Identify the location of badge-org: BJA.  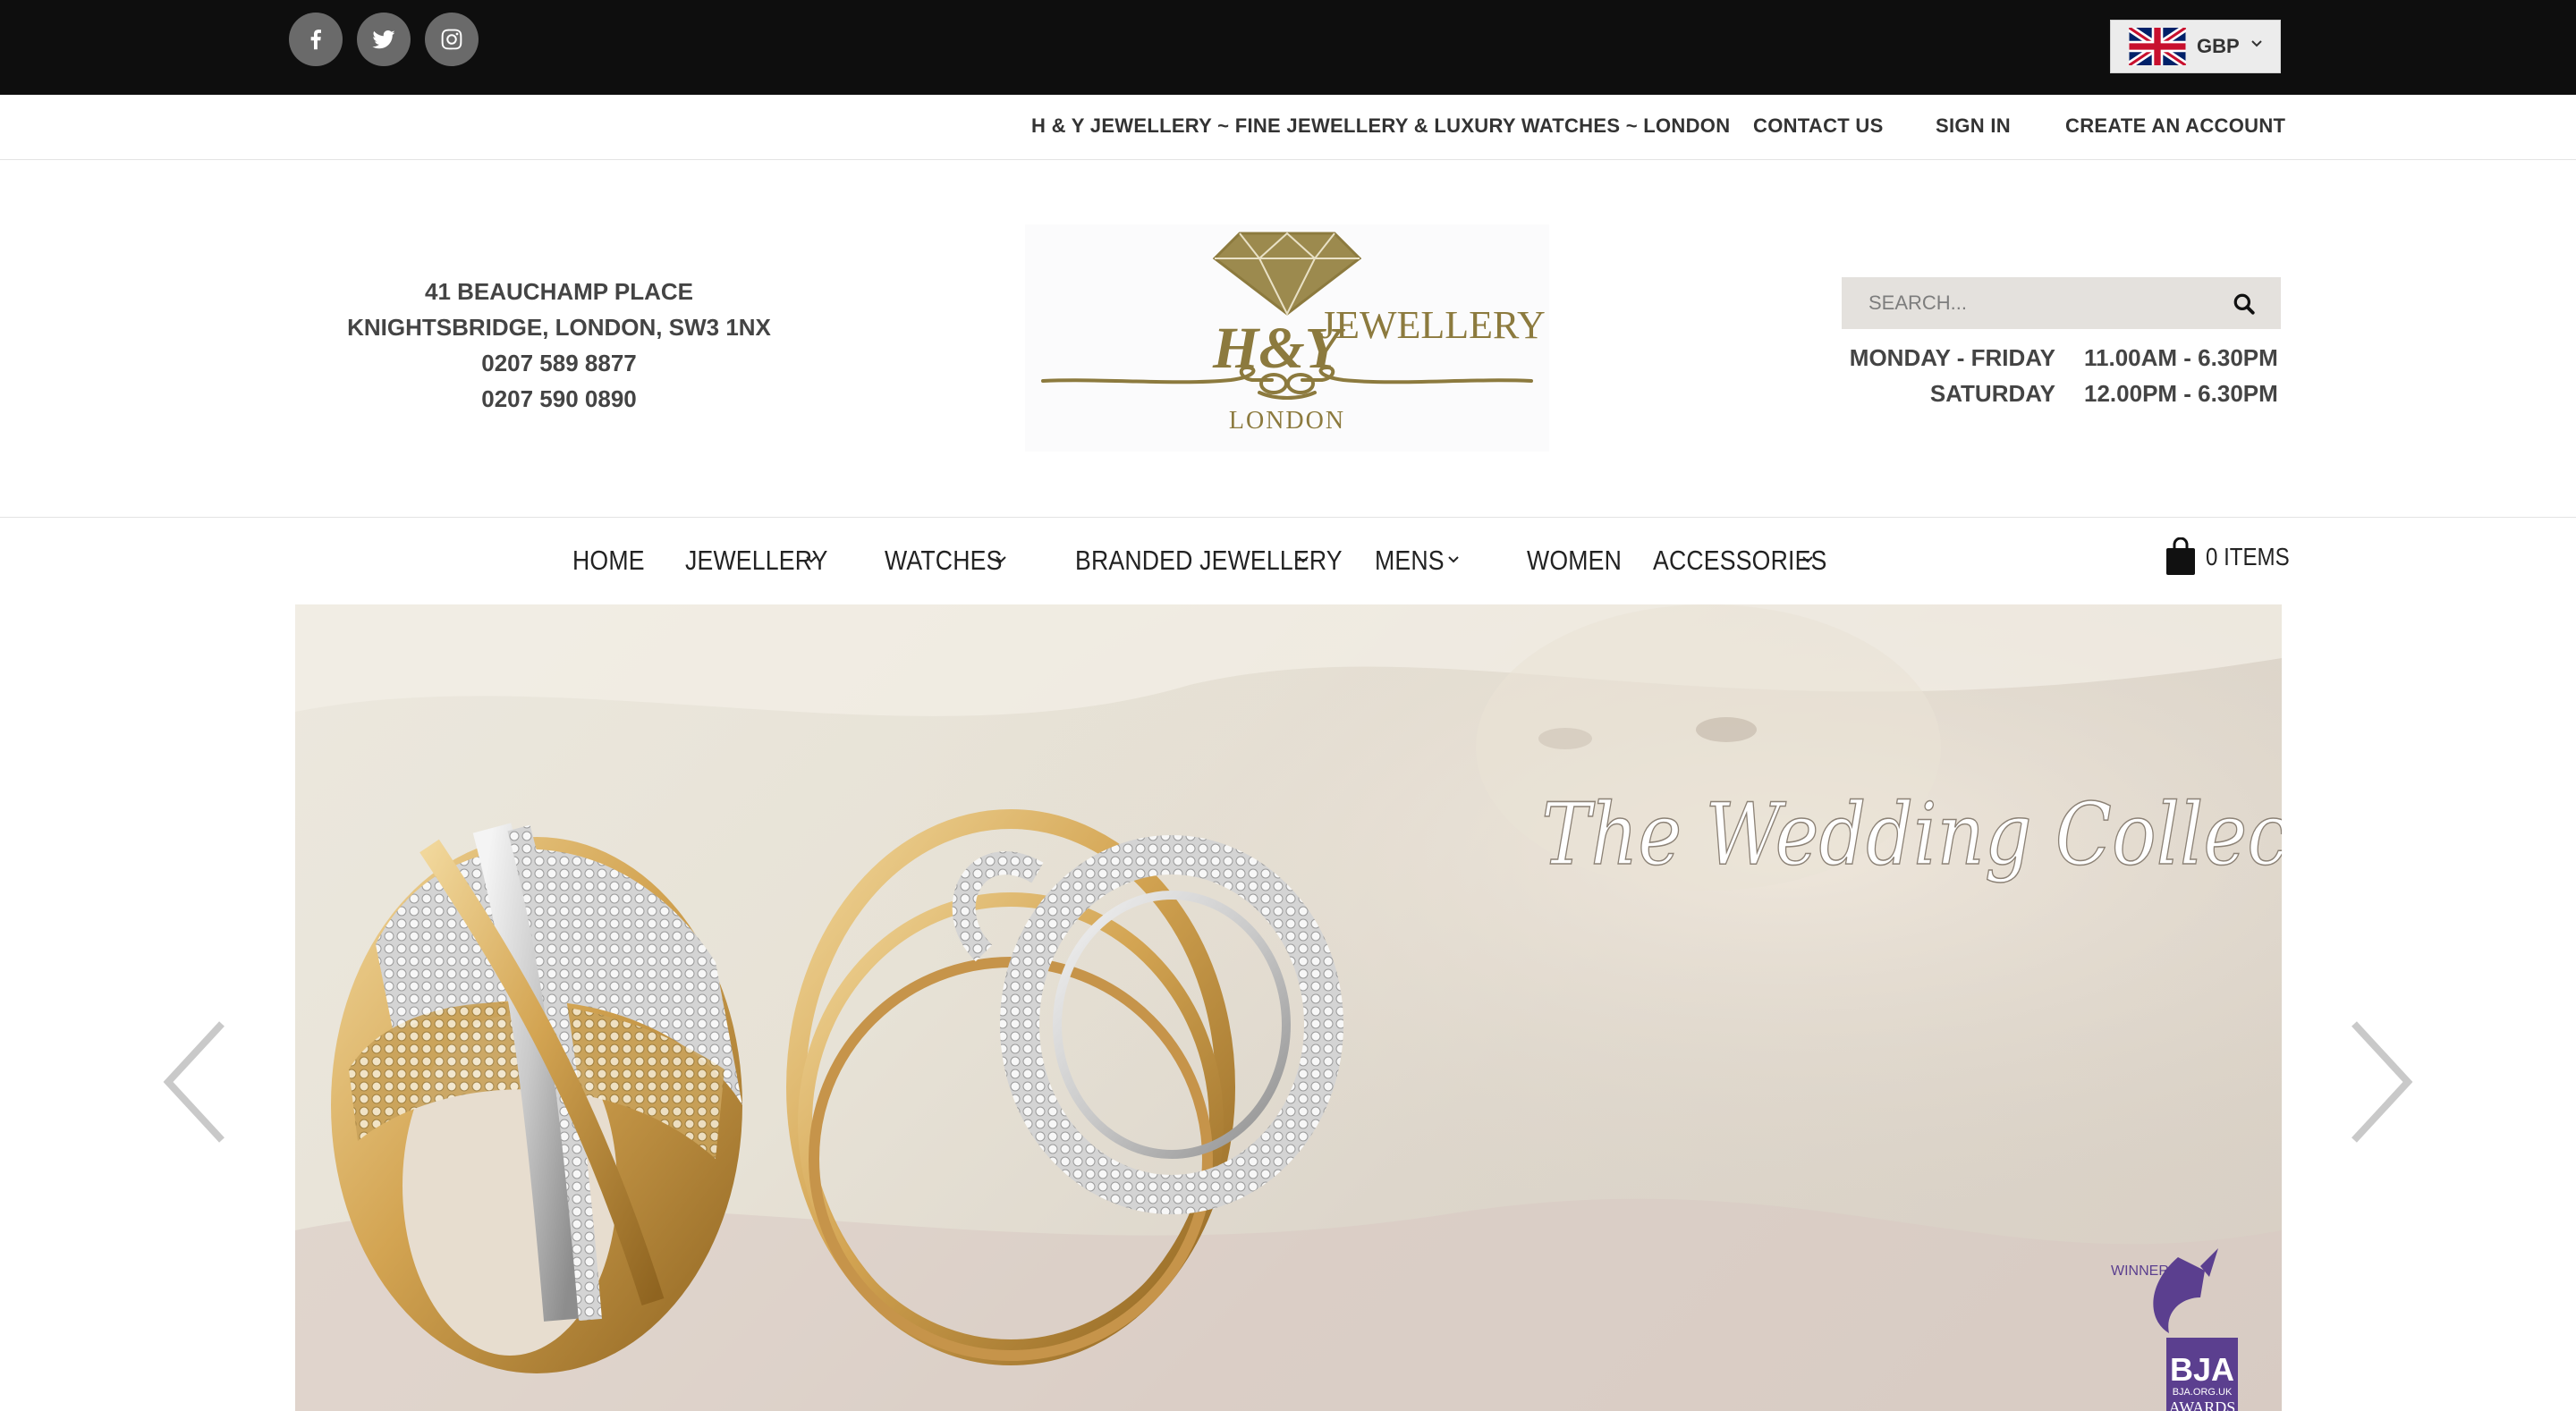
(2202, 1370).